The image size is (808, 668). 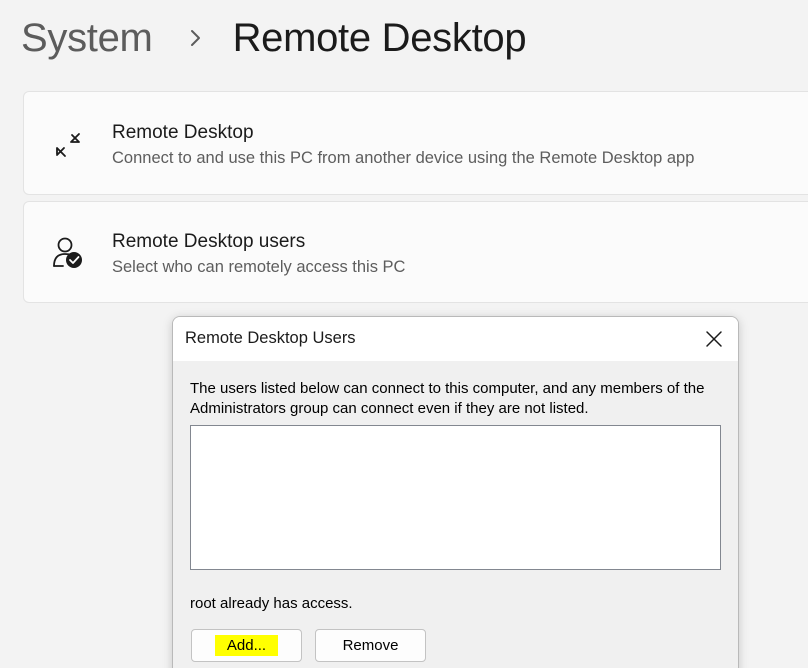 I want to click on breadcrumb: System Remote Desktop, so click(x=274, y=38).